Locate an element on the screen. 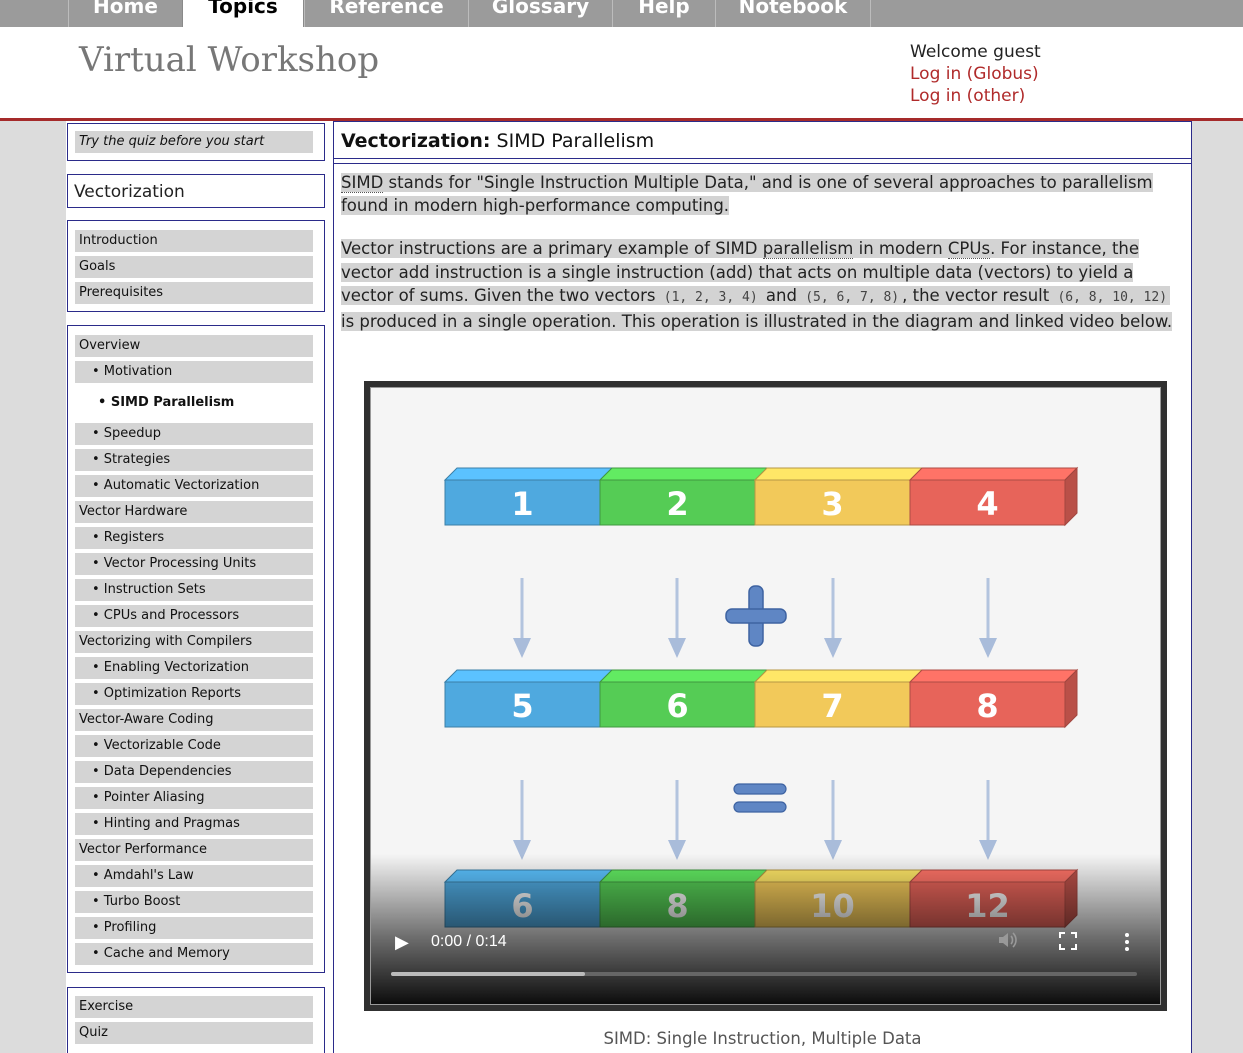  sidebar-item-vector-performance: Vector Performance is located at coordinates (194, 850).